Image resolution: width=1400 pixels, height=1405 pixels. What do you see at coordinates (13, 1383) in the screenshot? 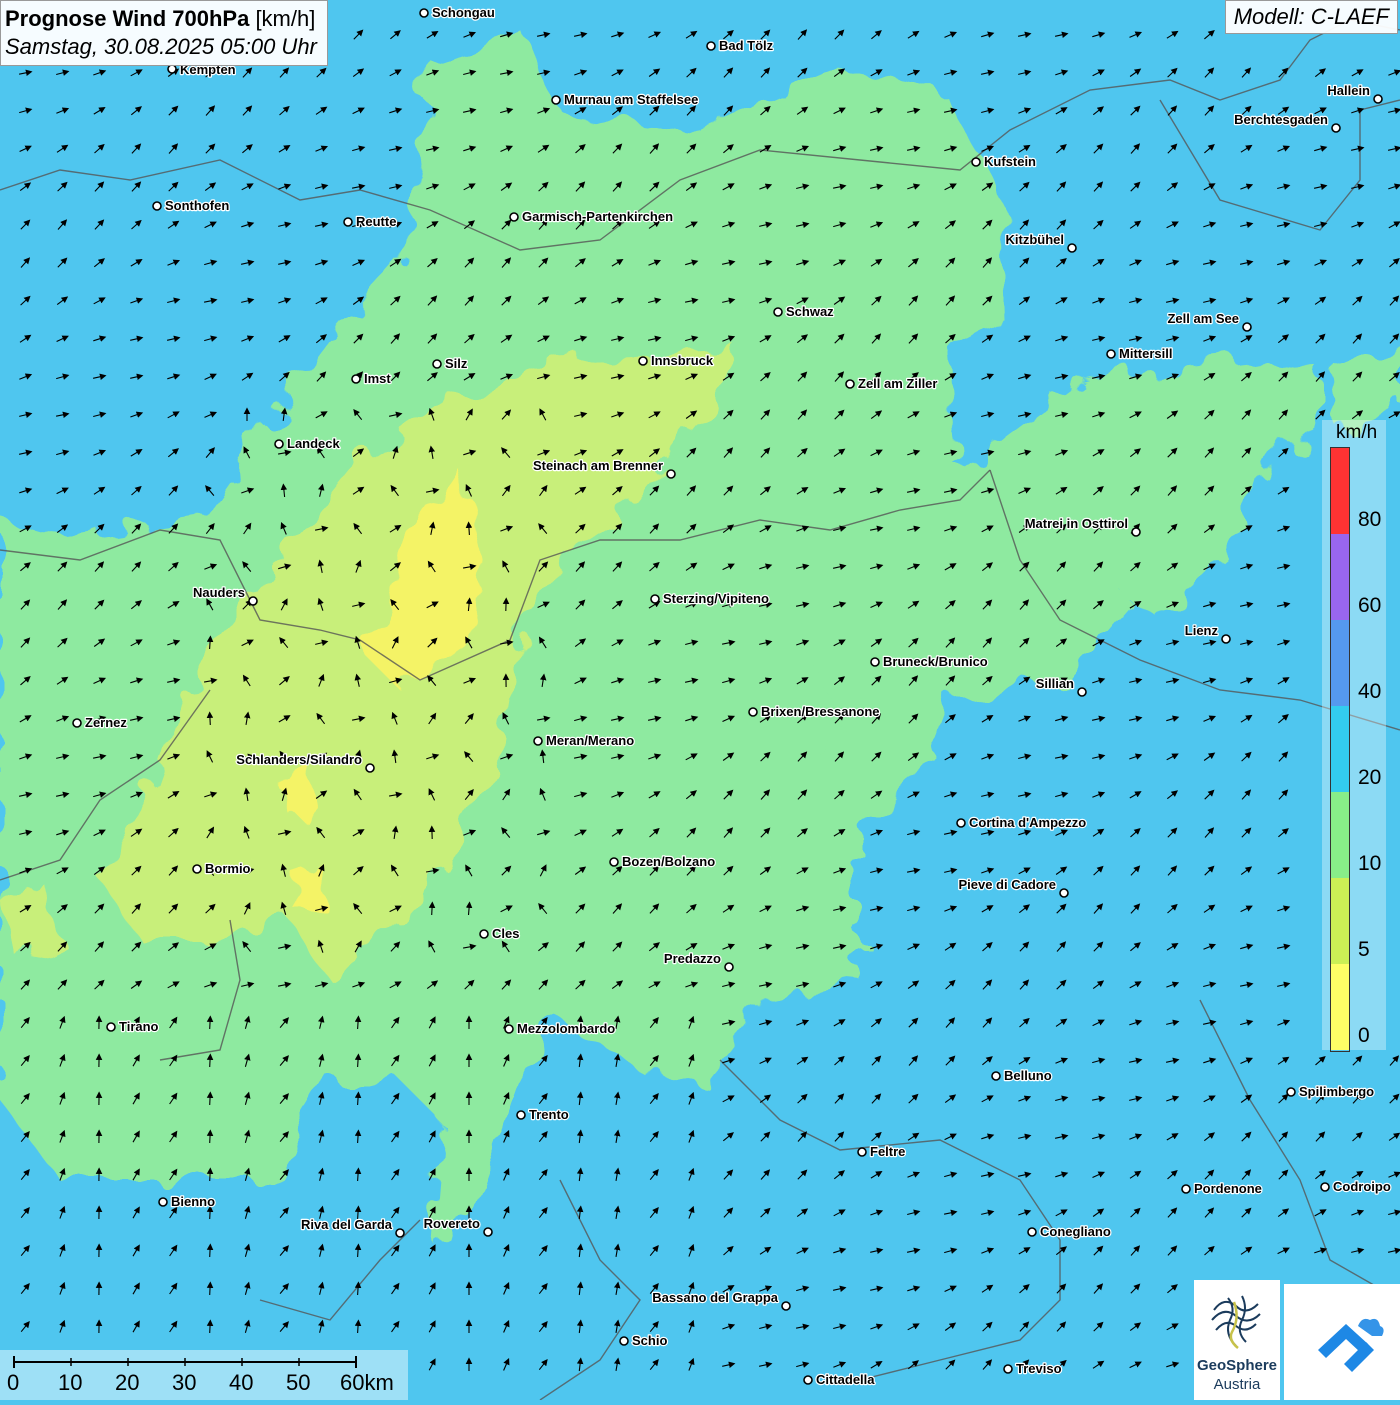
I see `scale-label-0: 0` at bounding box center [13, 1383].